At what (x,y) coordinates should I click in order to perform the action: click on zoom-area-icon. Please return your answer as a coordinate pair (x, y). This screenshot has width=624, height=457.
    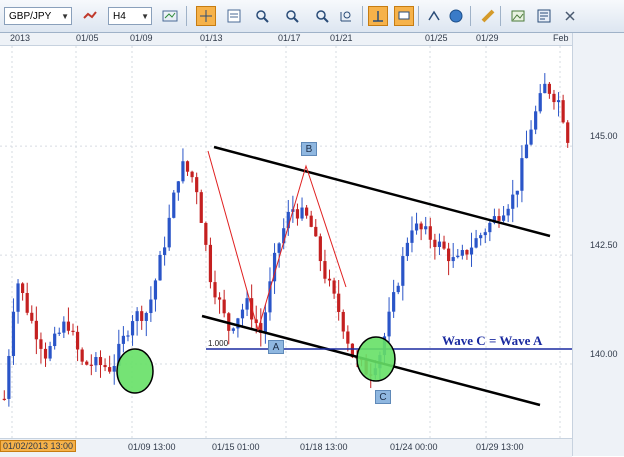
    Looking at the image, I should click on (346, 16).